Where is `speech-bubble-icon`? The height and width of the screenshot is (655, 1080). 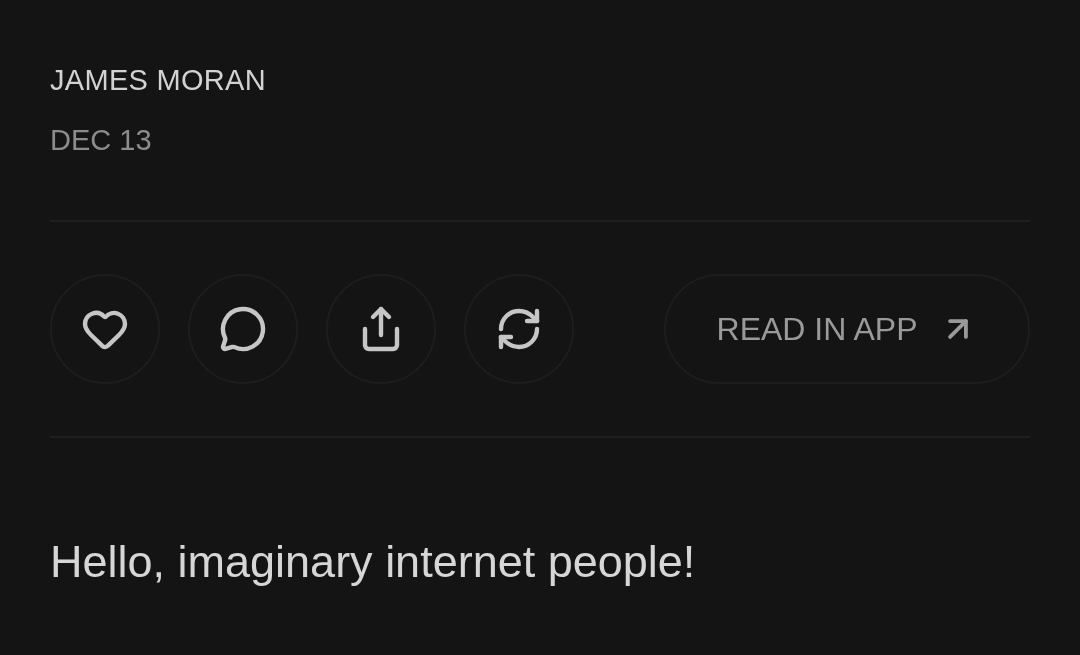 speech-bubble-icon is located at coordinates (243, 329).